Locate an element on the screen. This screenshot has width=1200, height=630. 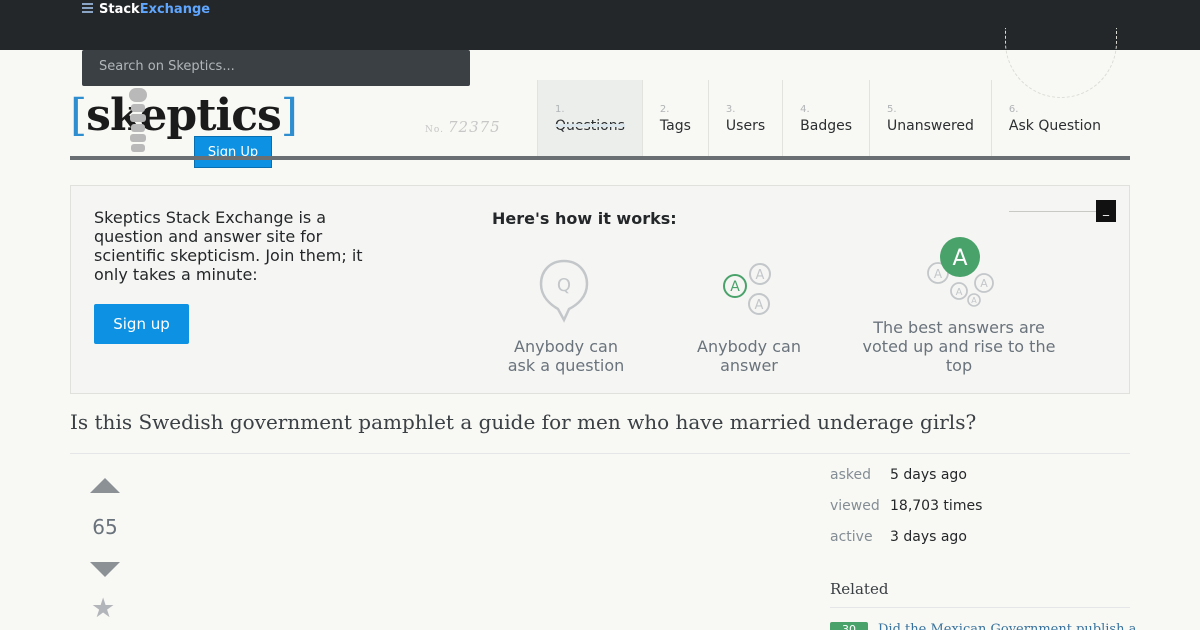
nav-badges: 4. Badges is located at coordinates (825, 118).